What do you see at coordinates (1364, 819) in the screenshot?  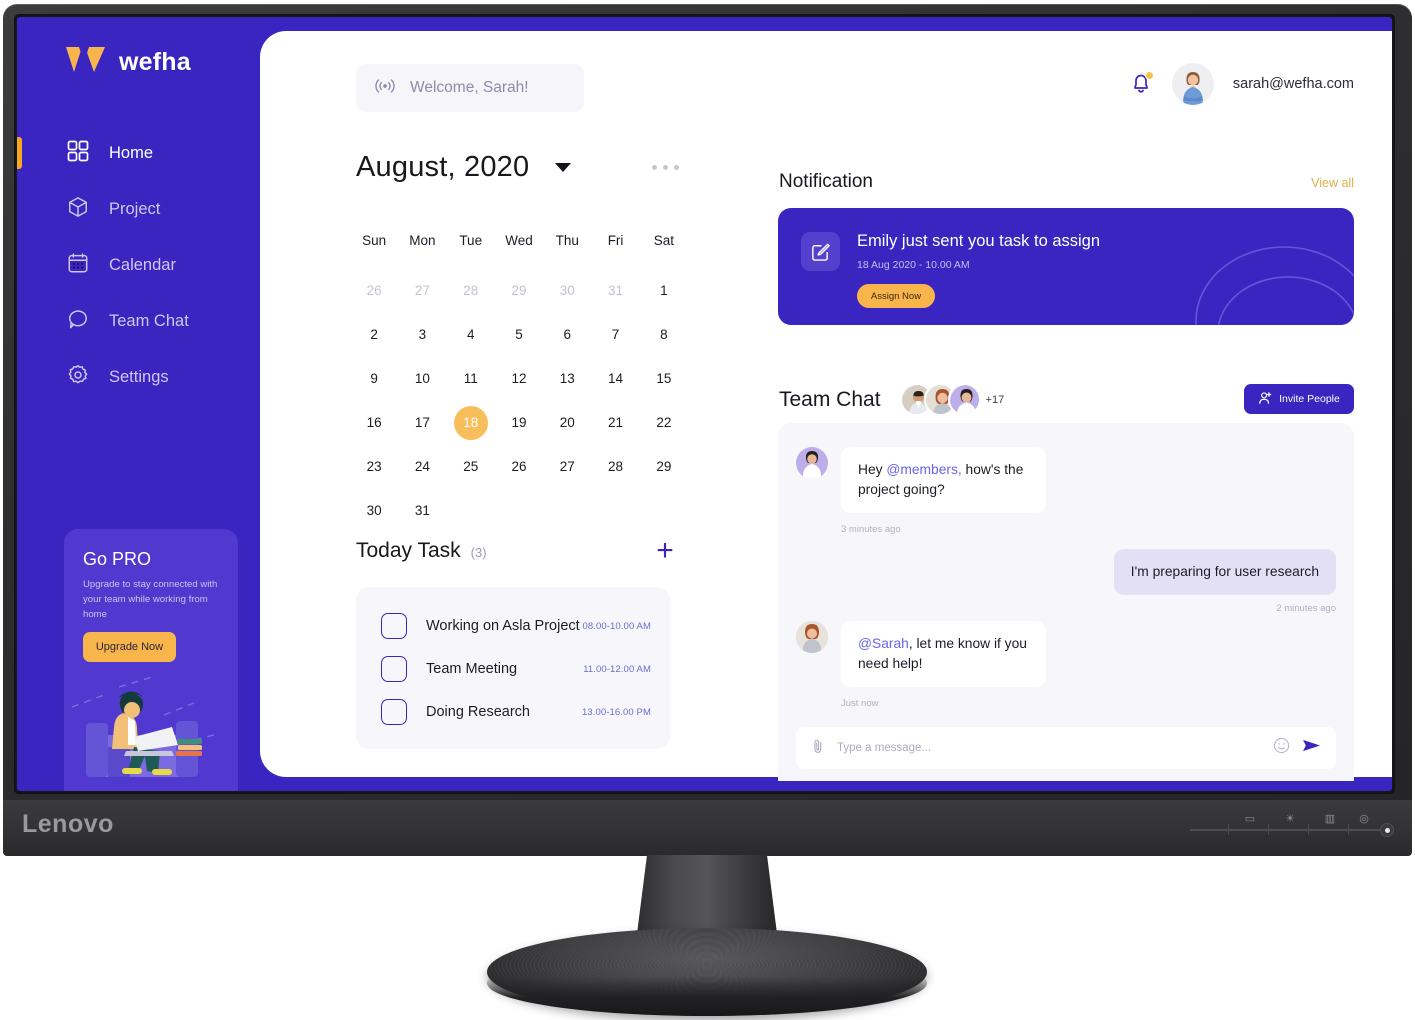 I see `menu-icon: ◎` at bounding box center [1364, 819].